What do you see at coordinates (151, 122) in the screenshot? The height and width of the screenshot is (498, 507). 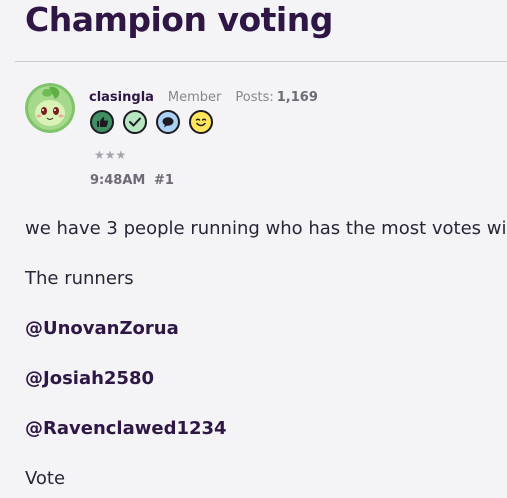 I see `user-badges` at bounding box center [151, 122].